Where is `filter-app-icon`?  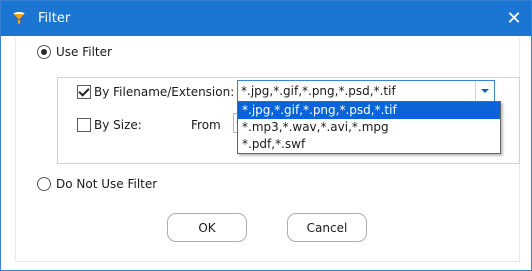 filter-app-icon is located at coordinates (19, 18).